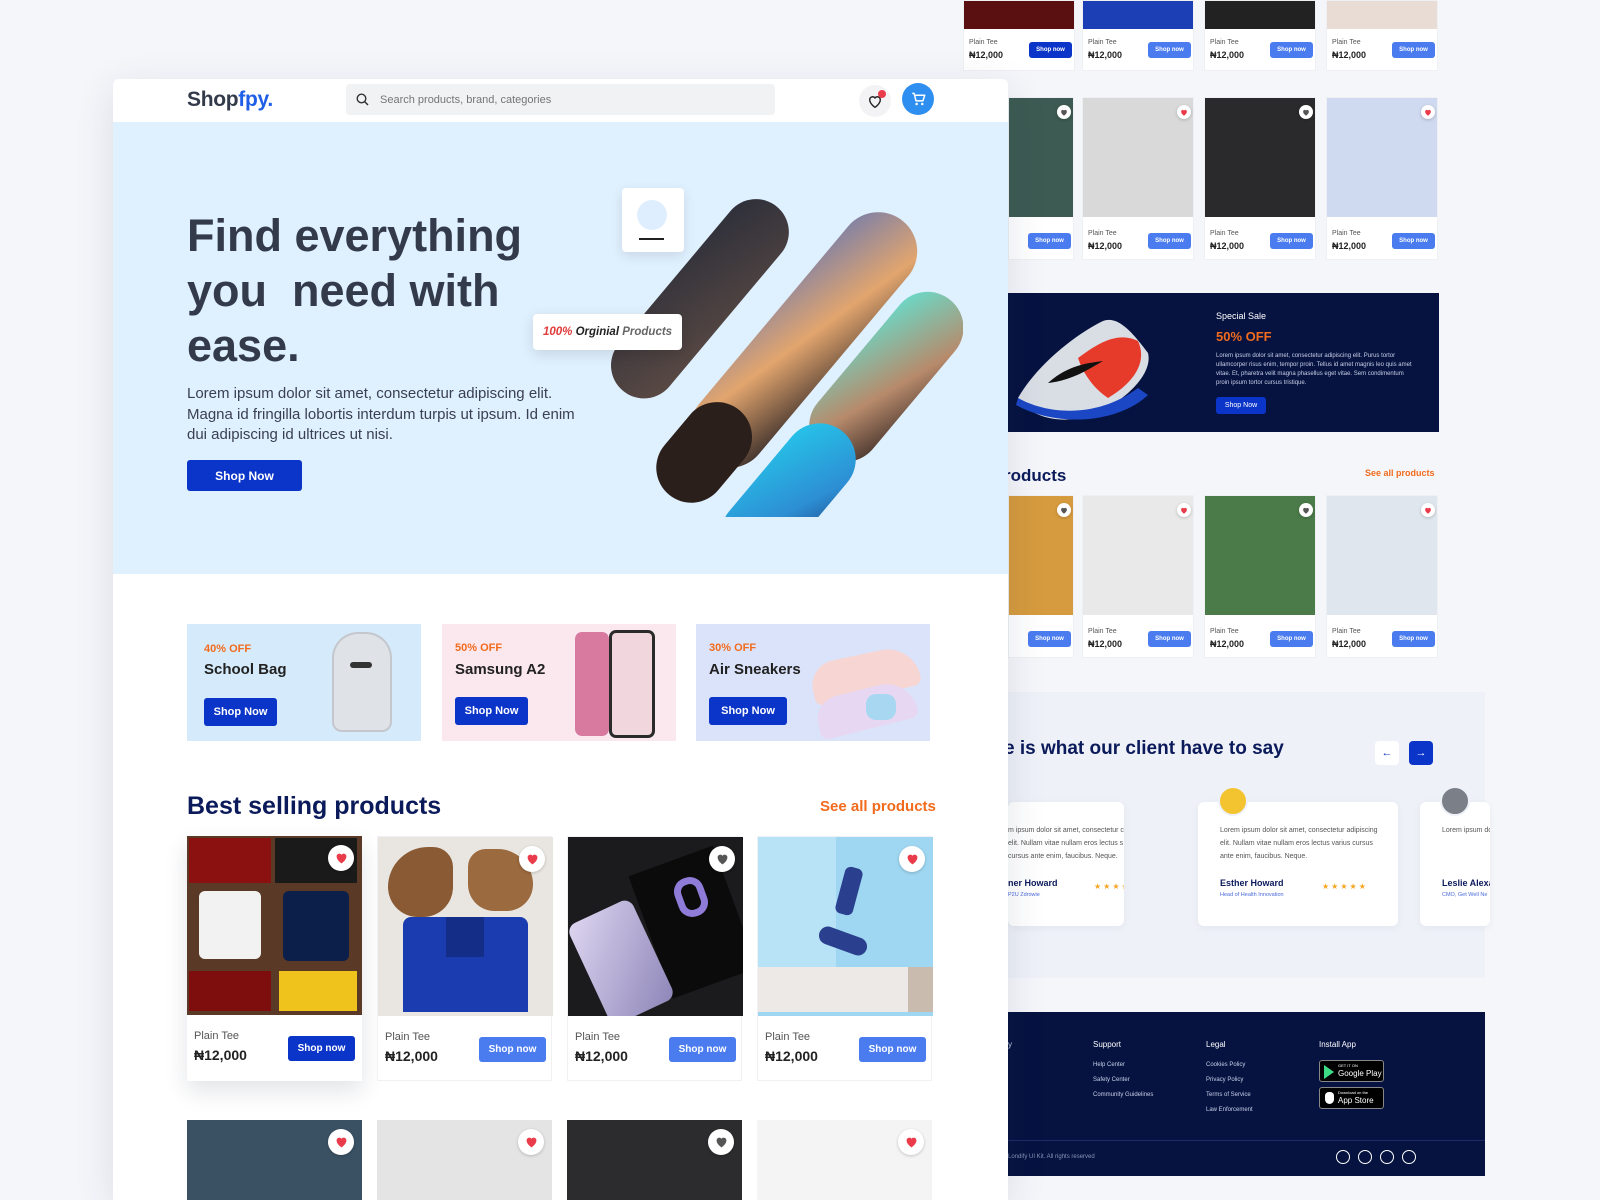 Image resolution: width=1600 pixels, height=1200 pixels. What do you see at coordinates (570, 99) in the screenshot?
I see `search-input` at bounding box center [570, 99].